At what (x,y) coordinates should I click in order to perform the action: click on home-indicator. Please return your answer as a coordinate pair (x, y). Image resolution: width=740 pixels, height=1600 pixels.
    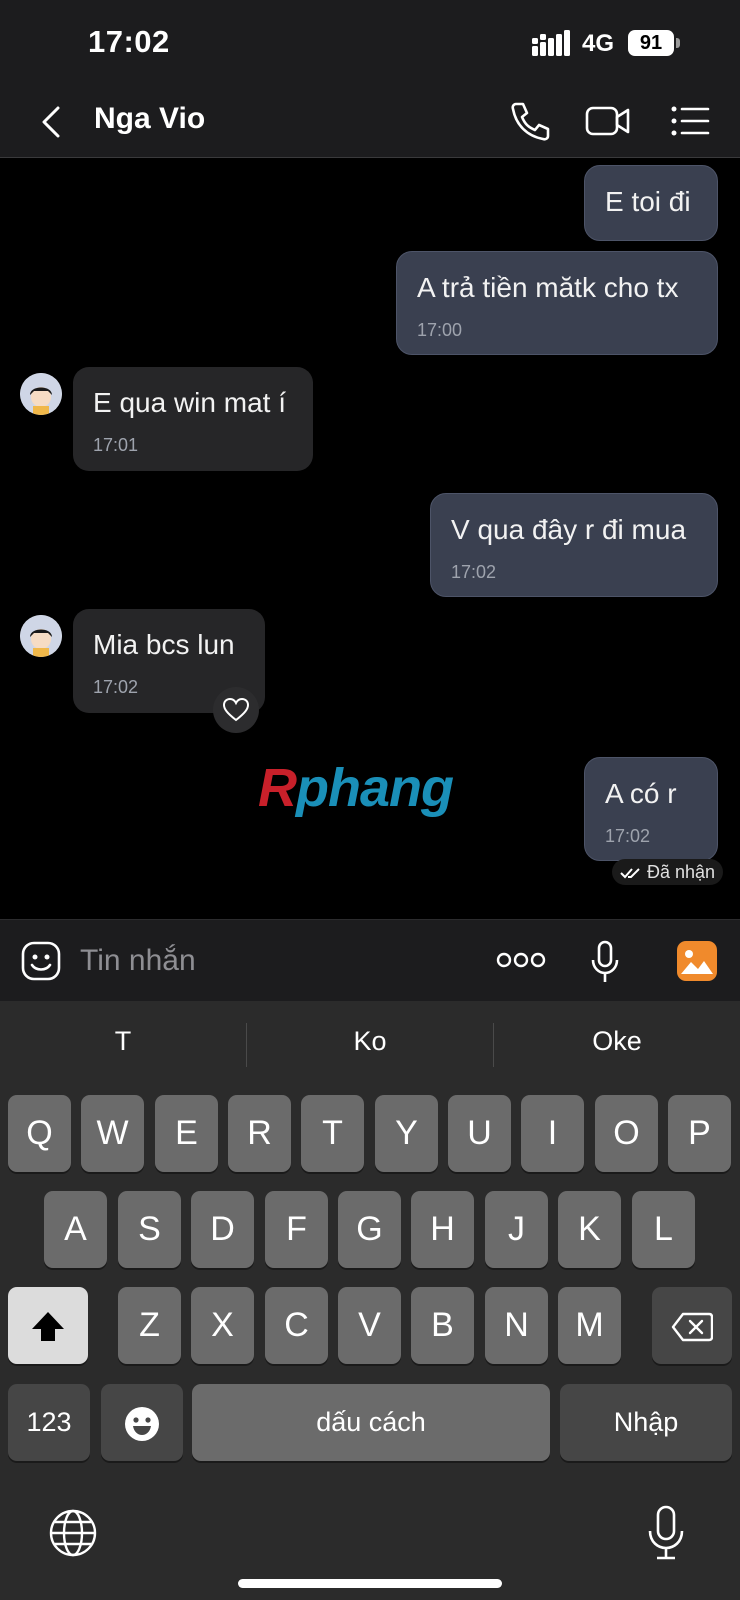
    Looking at the image, I should click on (370, 1583).